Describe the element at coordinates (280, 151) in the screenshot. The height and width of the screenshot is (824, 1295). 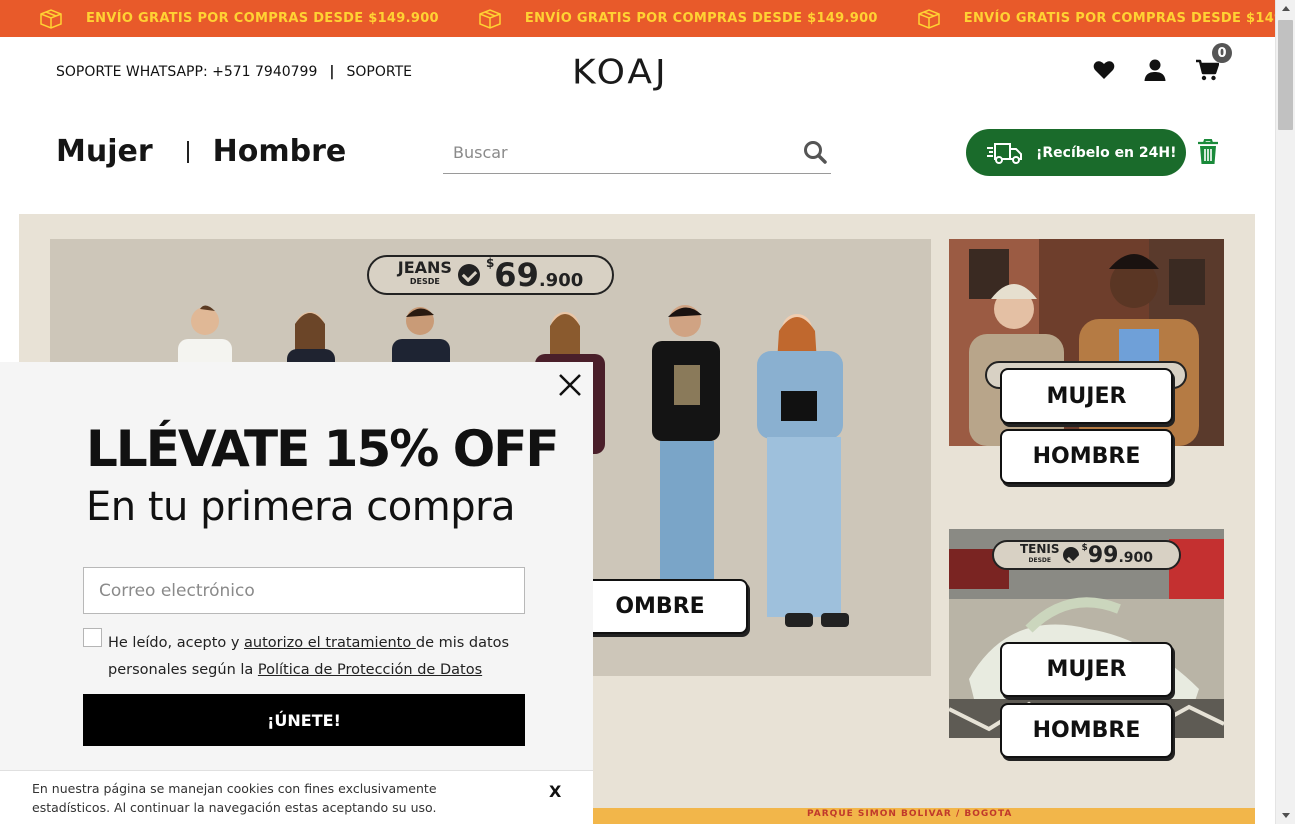
I see `nav-hombre-link: Hombre` at that location.